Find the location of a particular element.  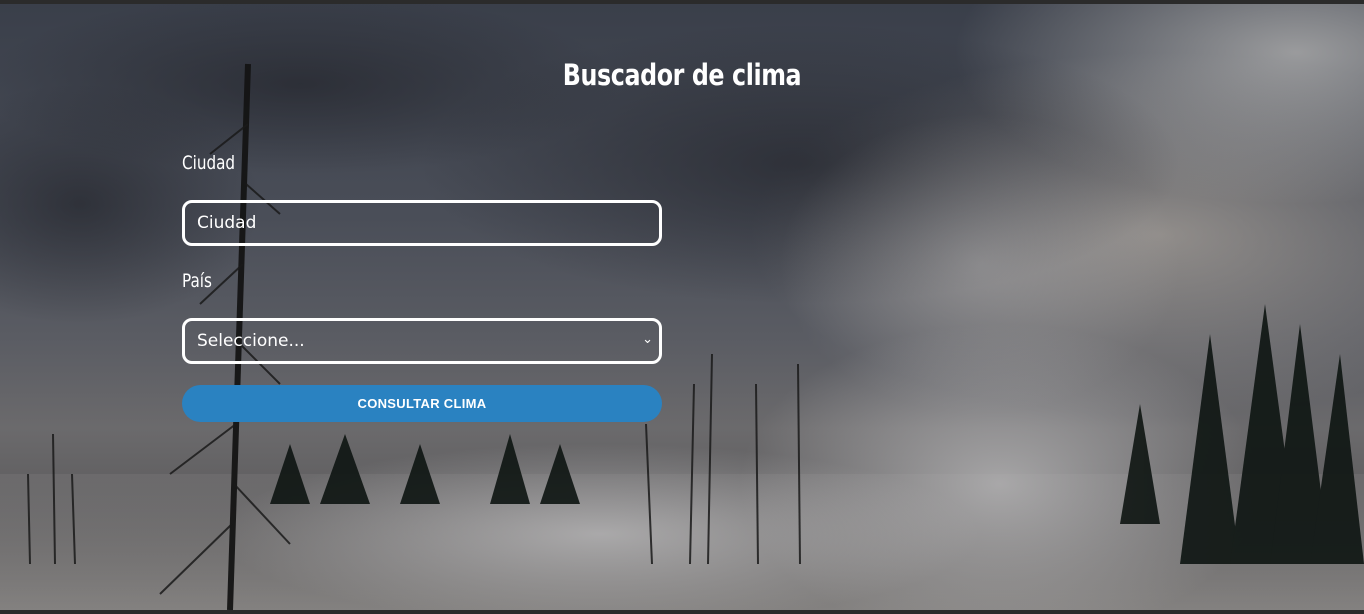

country-label: País is located at coordinates (197, 281).